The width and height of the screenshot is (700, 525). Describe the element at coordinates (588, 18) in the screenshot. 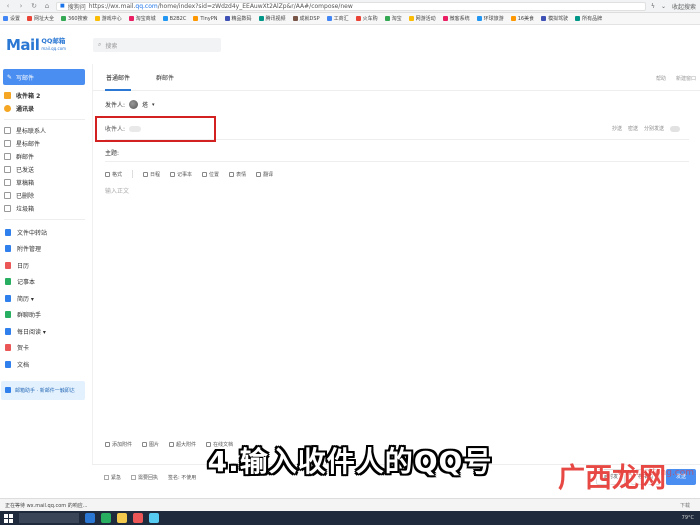

I see `bookmark-item: 所有品牌` at that location.